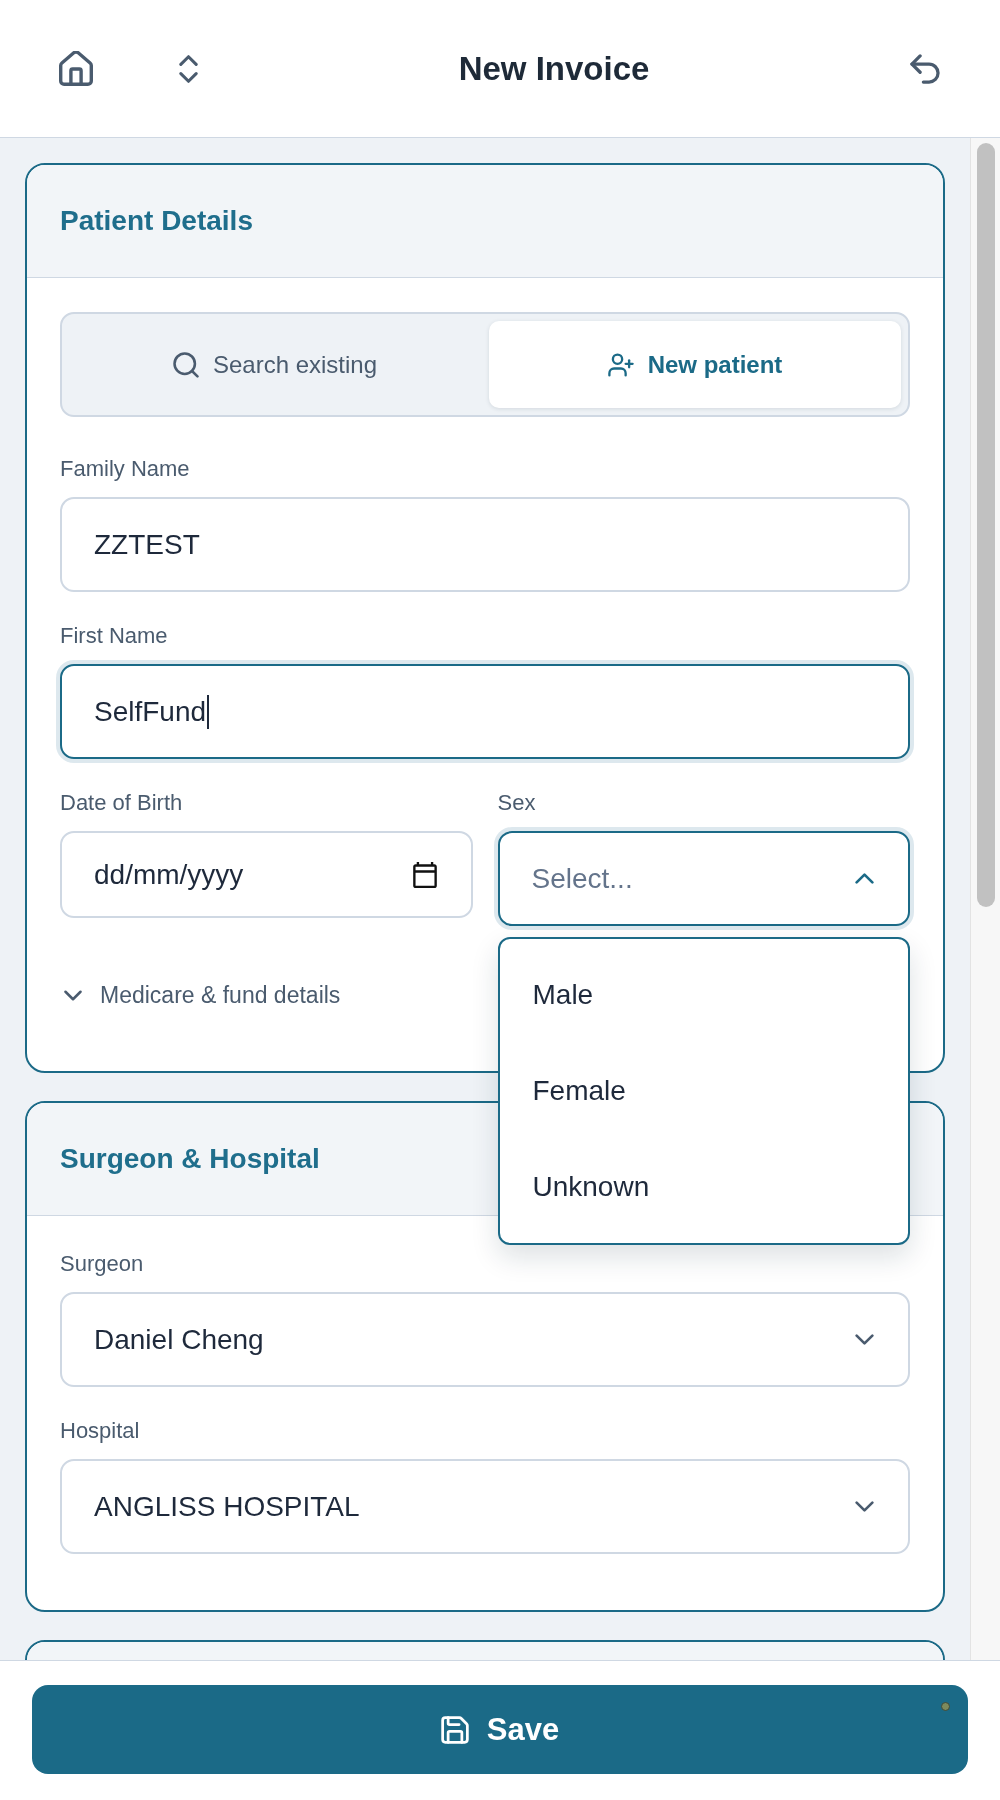 The image size is (1000, 1800). Describe the element at coordinates (703, 995) in the screenshot. I see `dropdown-option: Male` at that location.